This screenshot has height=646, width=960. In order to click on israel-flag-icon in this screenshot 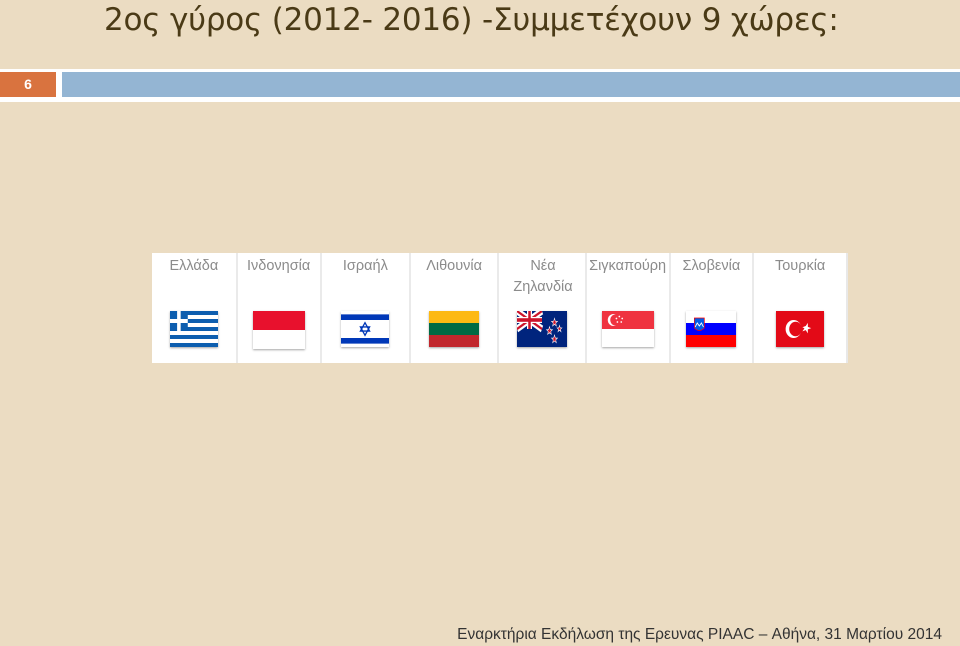, I will do `click(365, 329)`.